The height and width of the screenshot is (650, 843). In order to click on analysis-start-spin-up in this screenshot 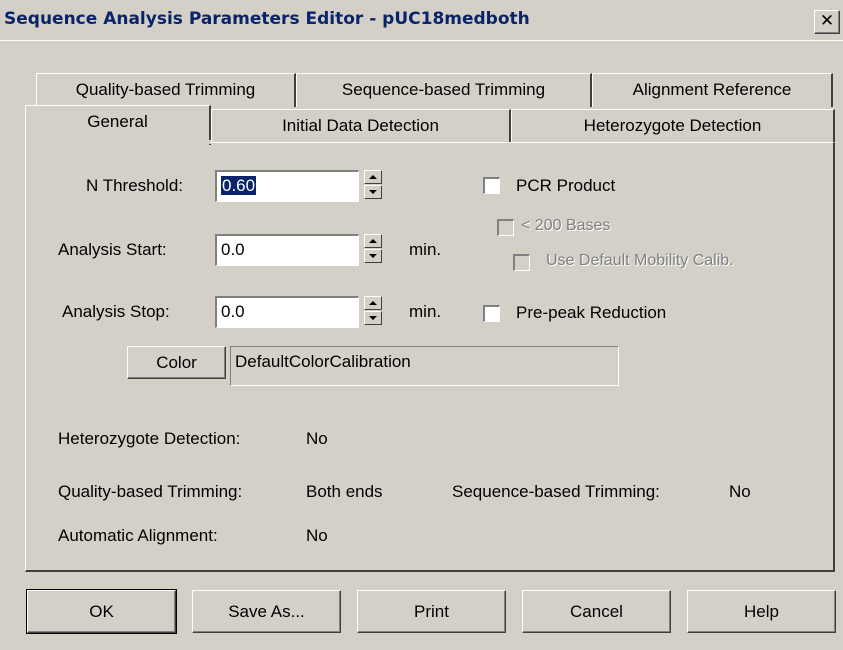, I will do `click(373, 241)`.